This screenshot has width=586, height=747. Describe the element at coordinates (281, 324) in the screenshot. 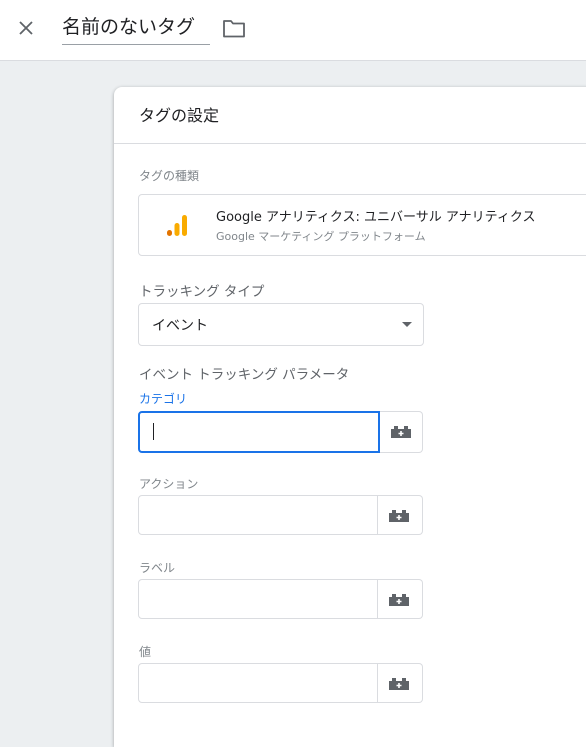

I see `tracking-type-select: イベント` at that location.